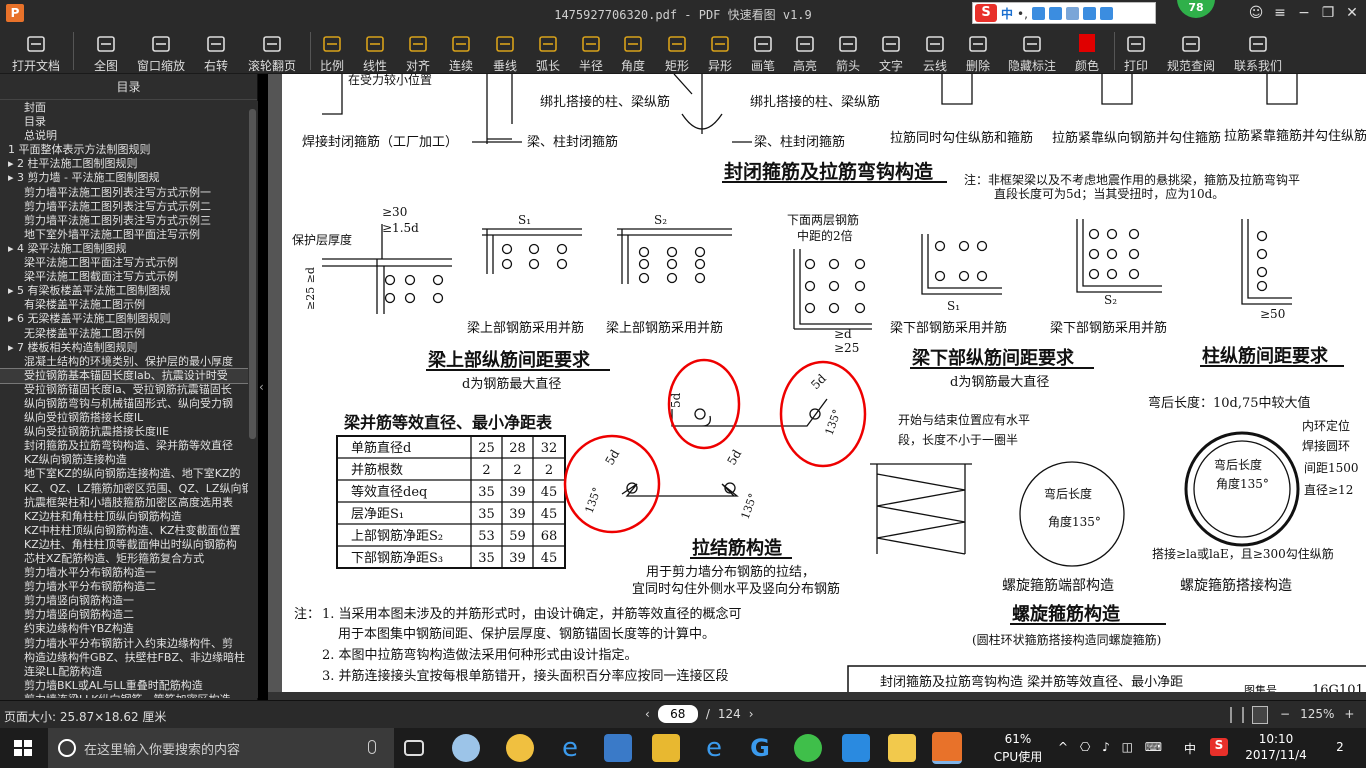 Image resolution: width=1366 pixels, height=768 pixels. What do you see at coordinates (1349, 714) in the screenshot?
I see `zoom-in-icon: +` at bounding box center [1349, 714].